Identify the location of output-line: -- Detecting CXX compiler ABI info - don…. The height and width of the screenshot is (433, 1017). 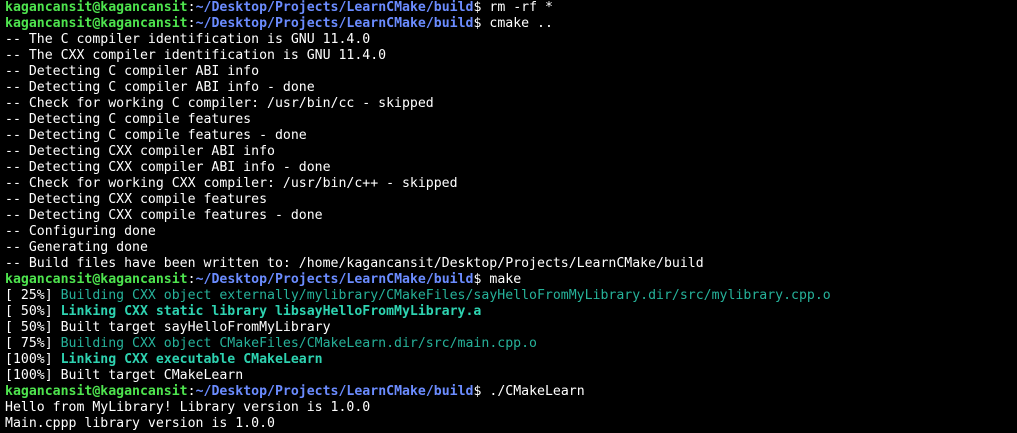
(511, 168).